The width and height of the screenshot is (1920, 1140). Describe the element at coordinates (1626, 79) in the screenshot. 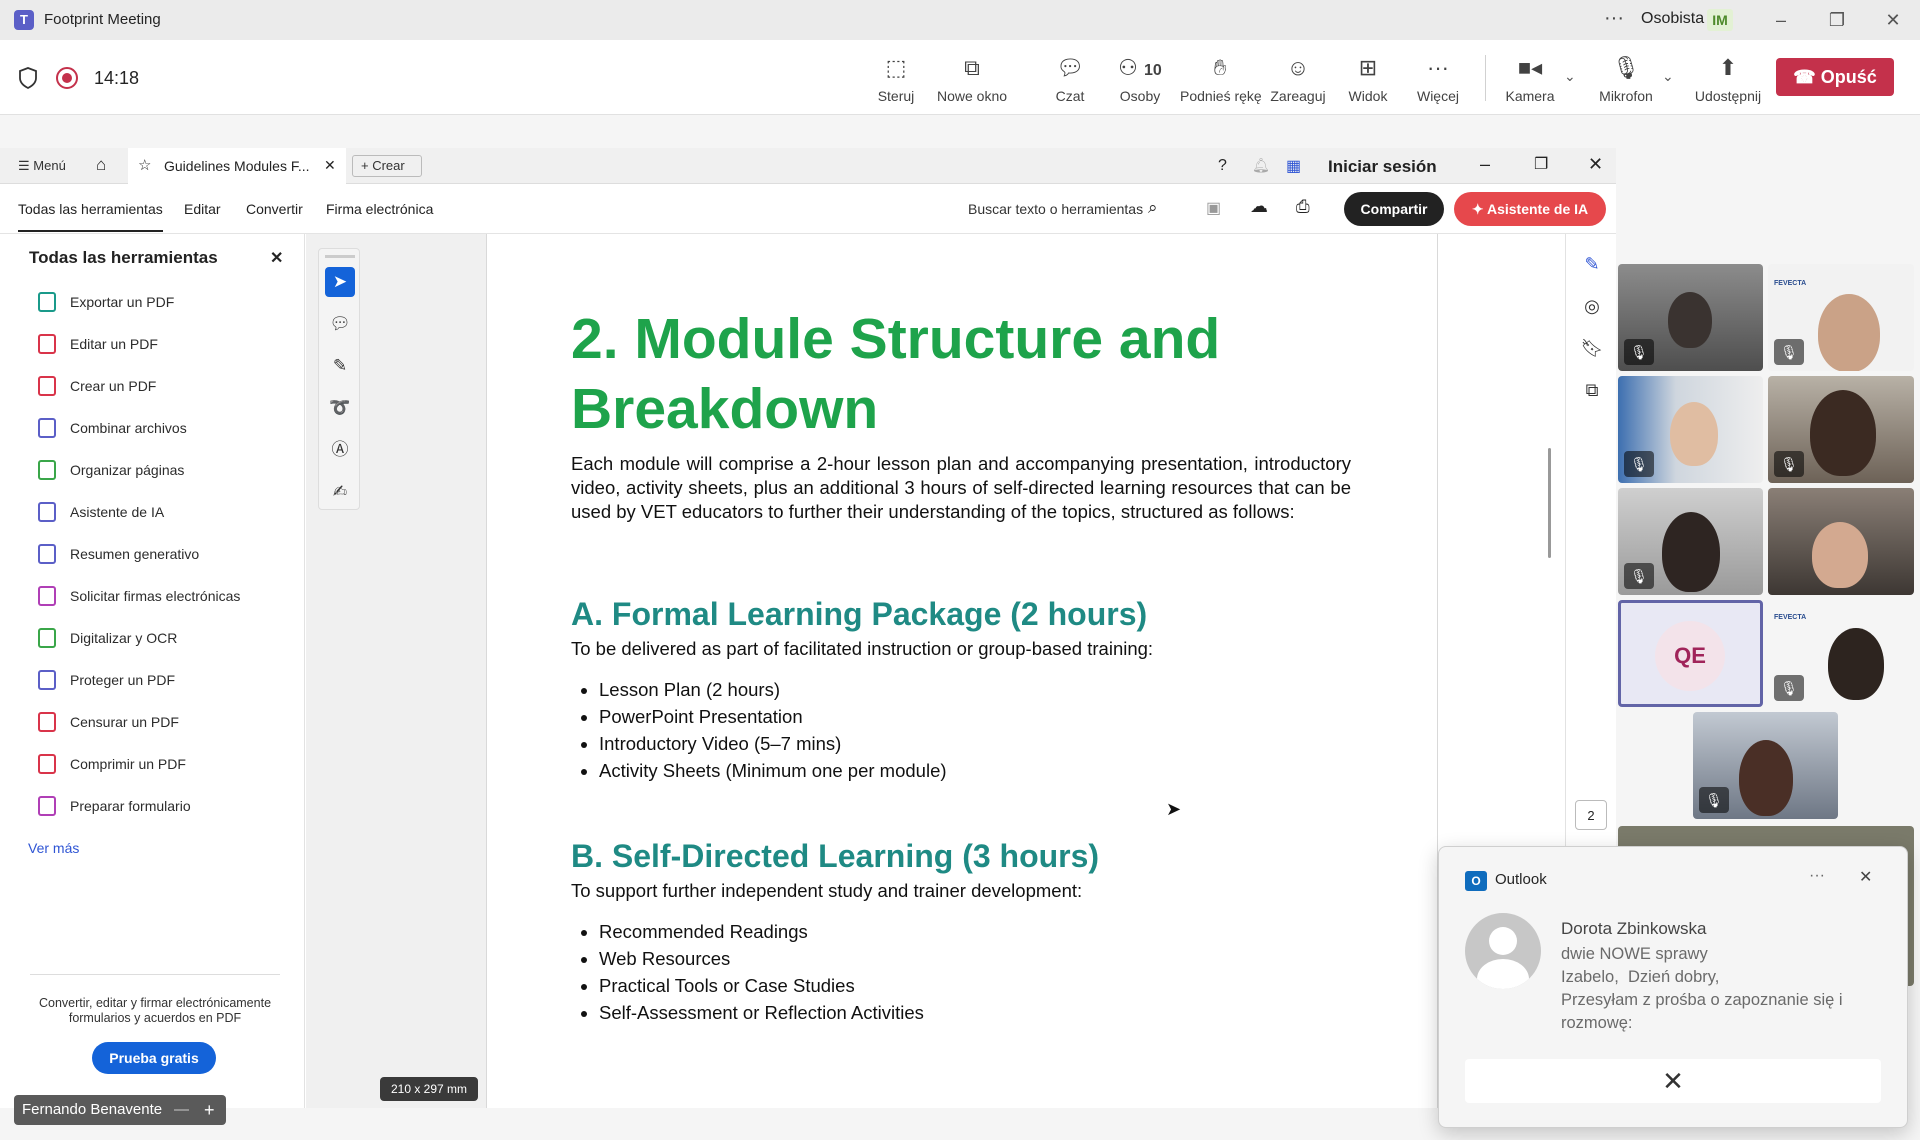

I see `microphone-button: 🎙︎ Mikrofon` at that location.